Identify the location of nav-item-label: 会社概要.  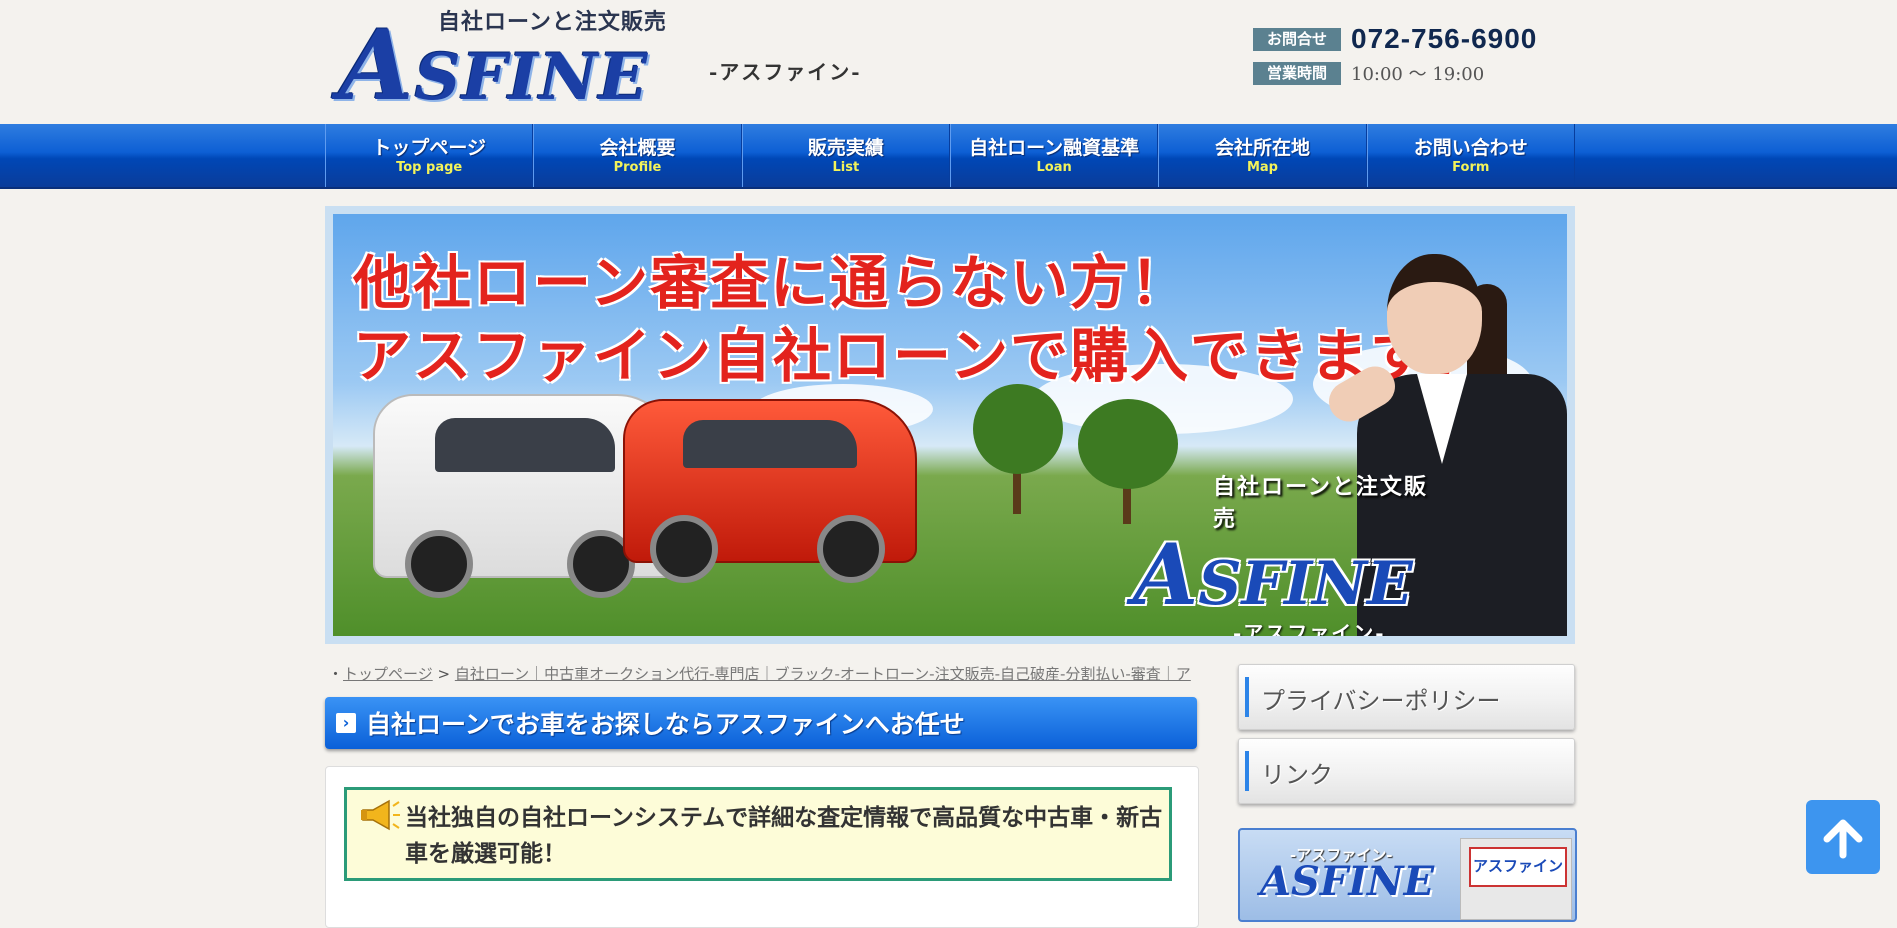
(637, 147).